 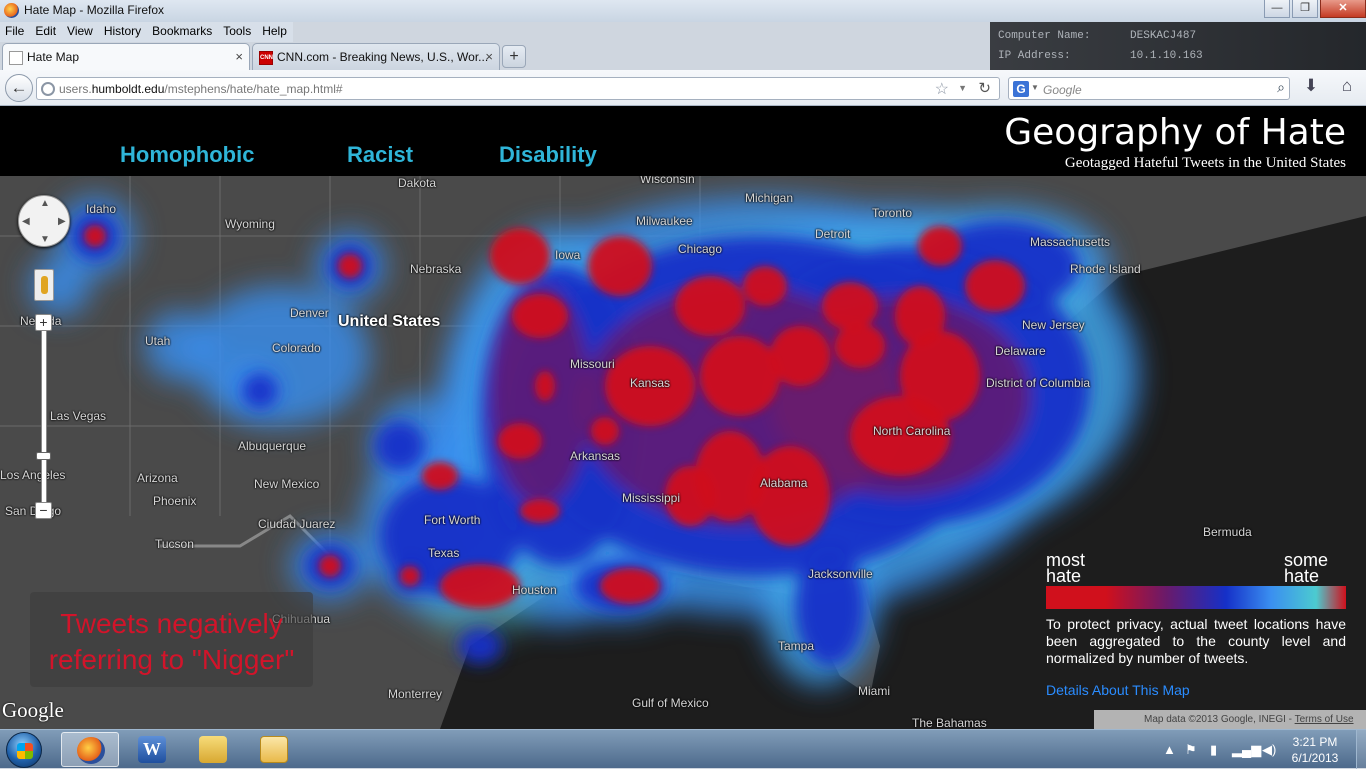 I want to click on start-button, so click(x=24, y=750).